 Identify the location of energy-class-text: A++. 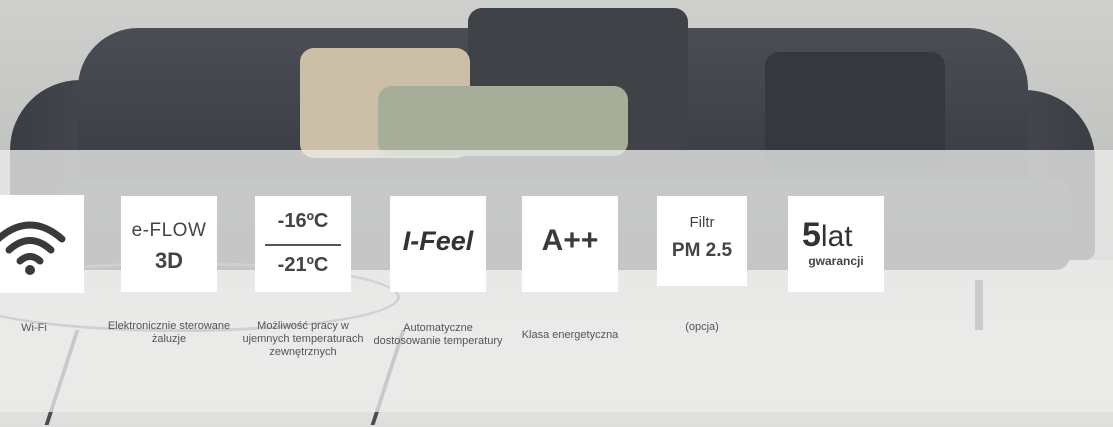
(570, 240).